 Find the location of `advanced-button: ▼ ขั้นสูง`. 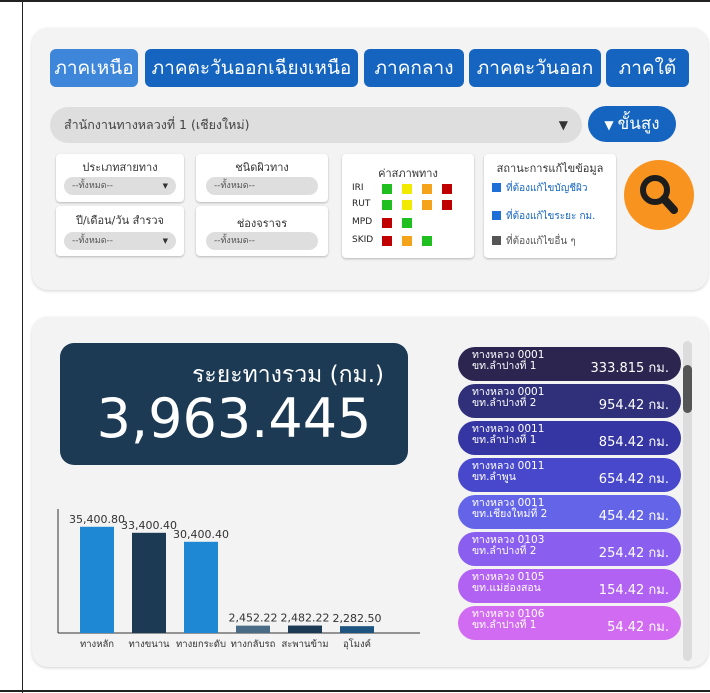

advanced-button: ▼ ขั้นสูง is located at coordinates (632, 124).